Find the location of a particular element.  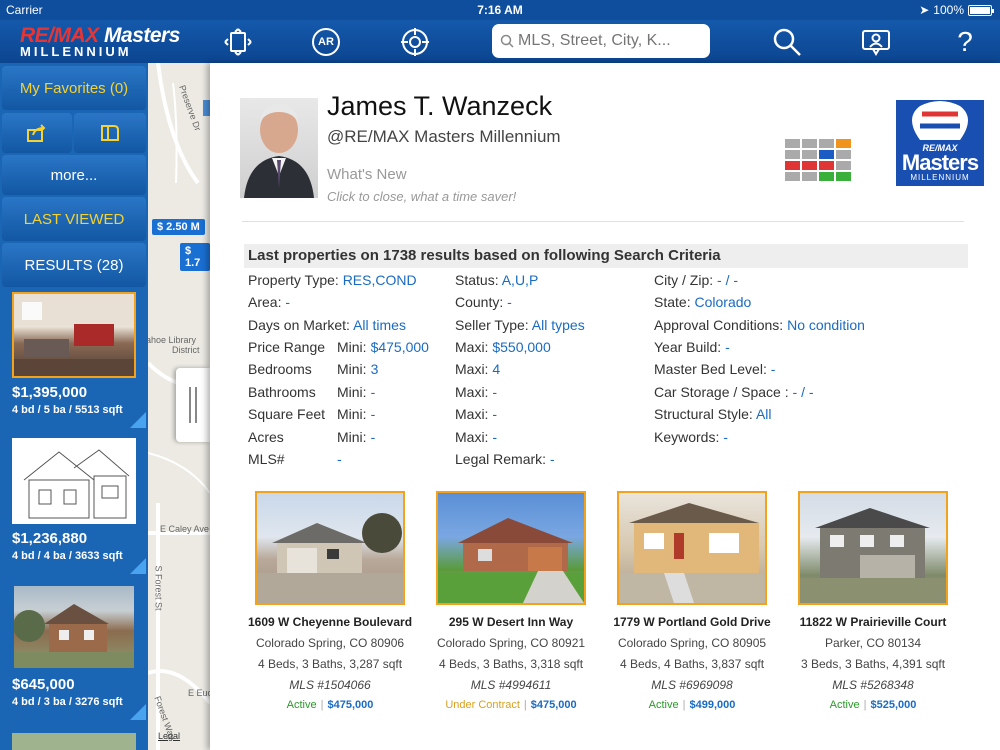

search-input is located at coordinates (608, 41).